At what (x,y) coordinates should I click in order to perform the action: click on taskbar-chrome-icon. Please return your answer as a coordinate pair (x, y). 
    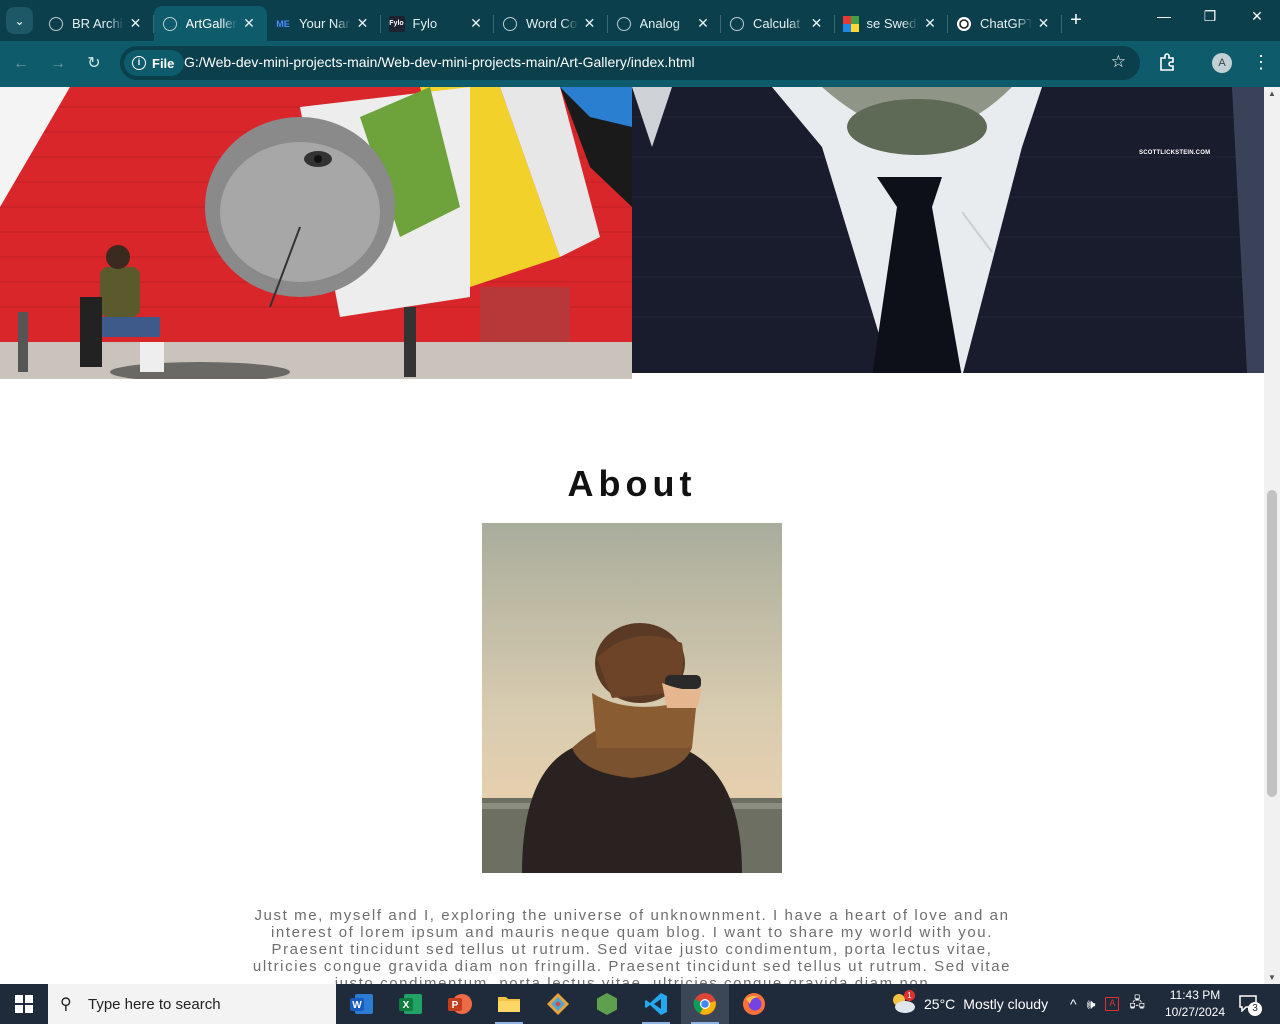
    Looking at the image, I should click on (705, 1004).